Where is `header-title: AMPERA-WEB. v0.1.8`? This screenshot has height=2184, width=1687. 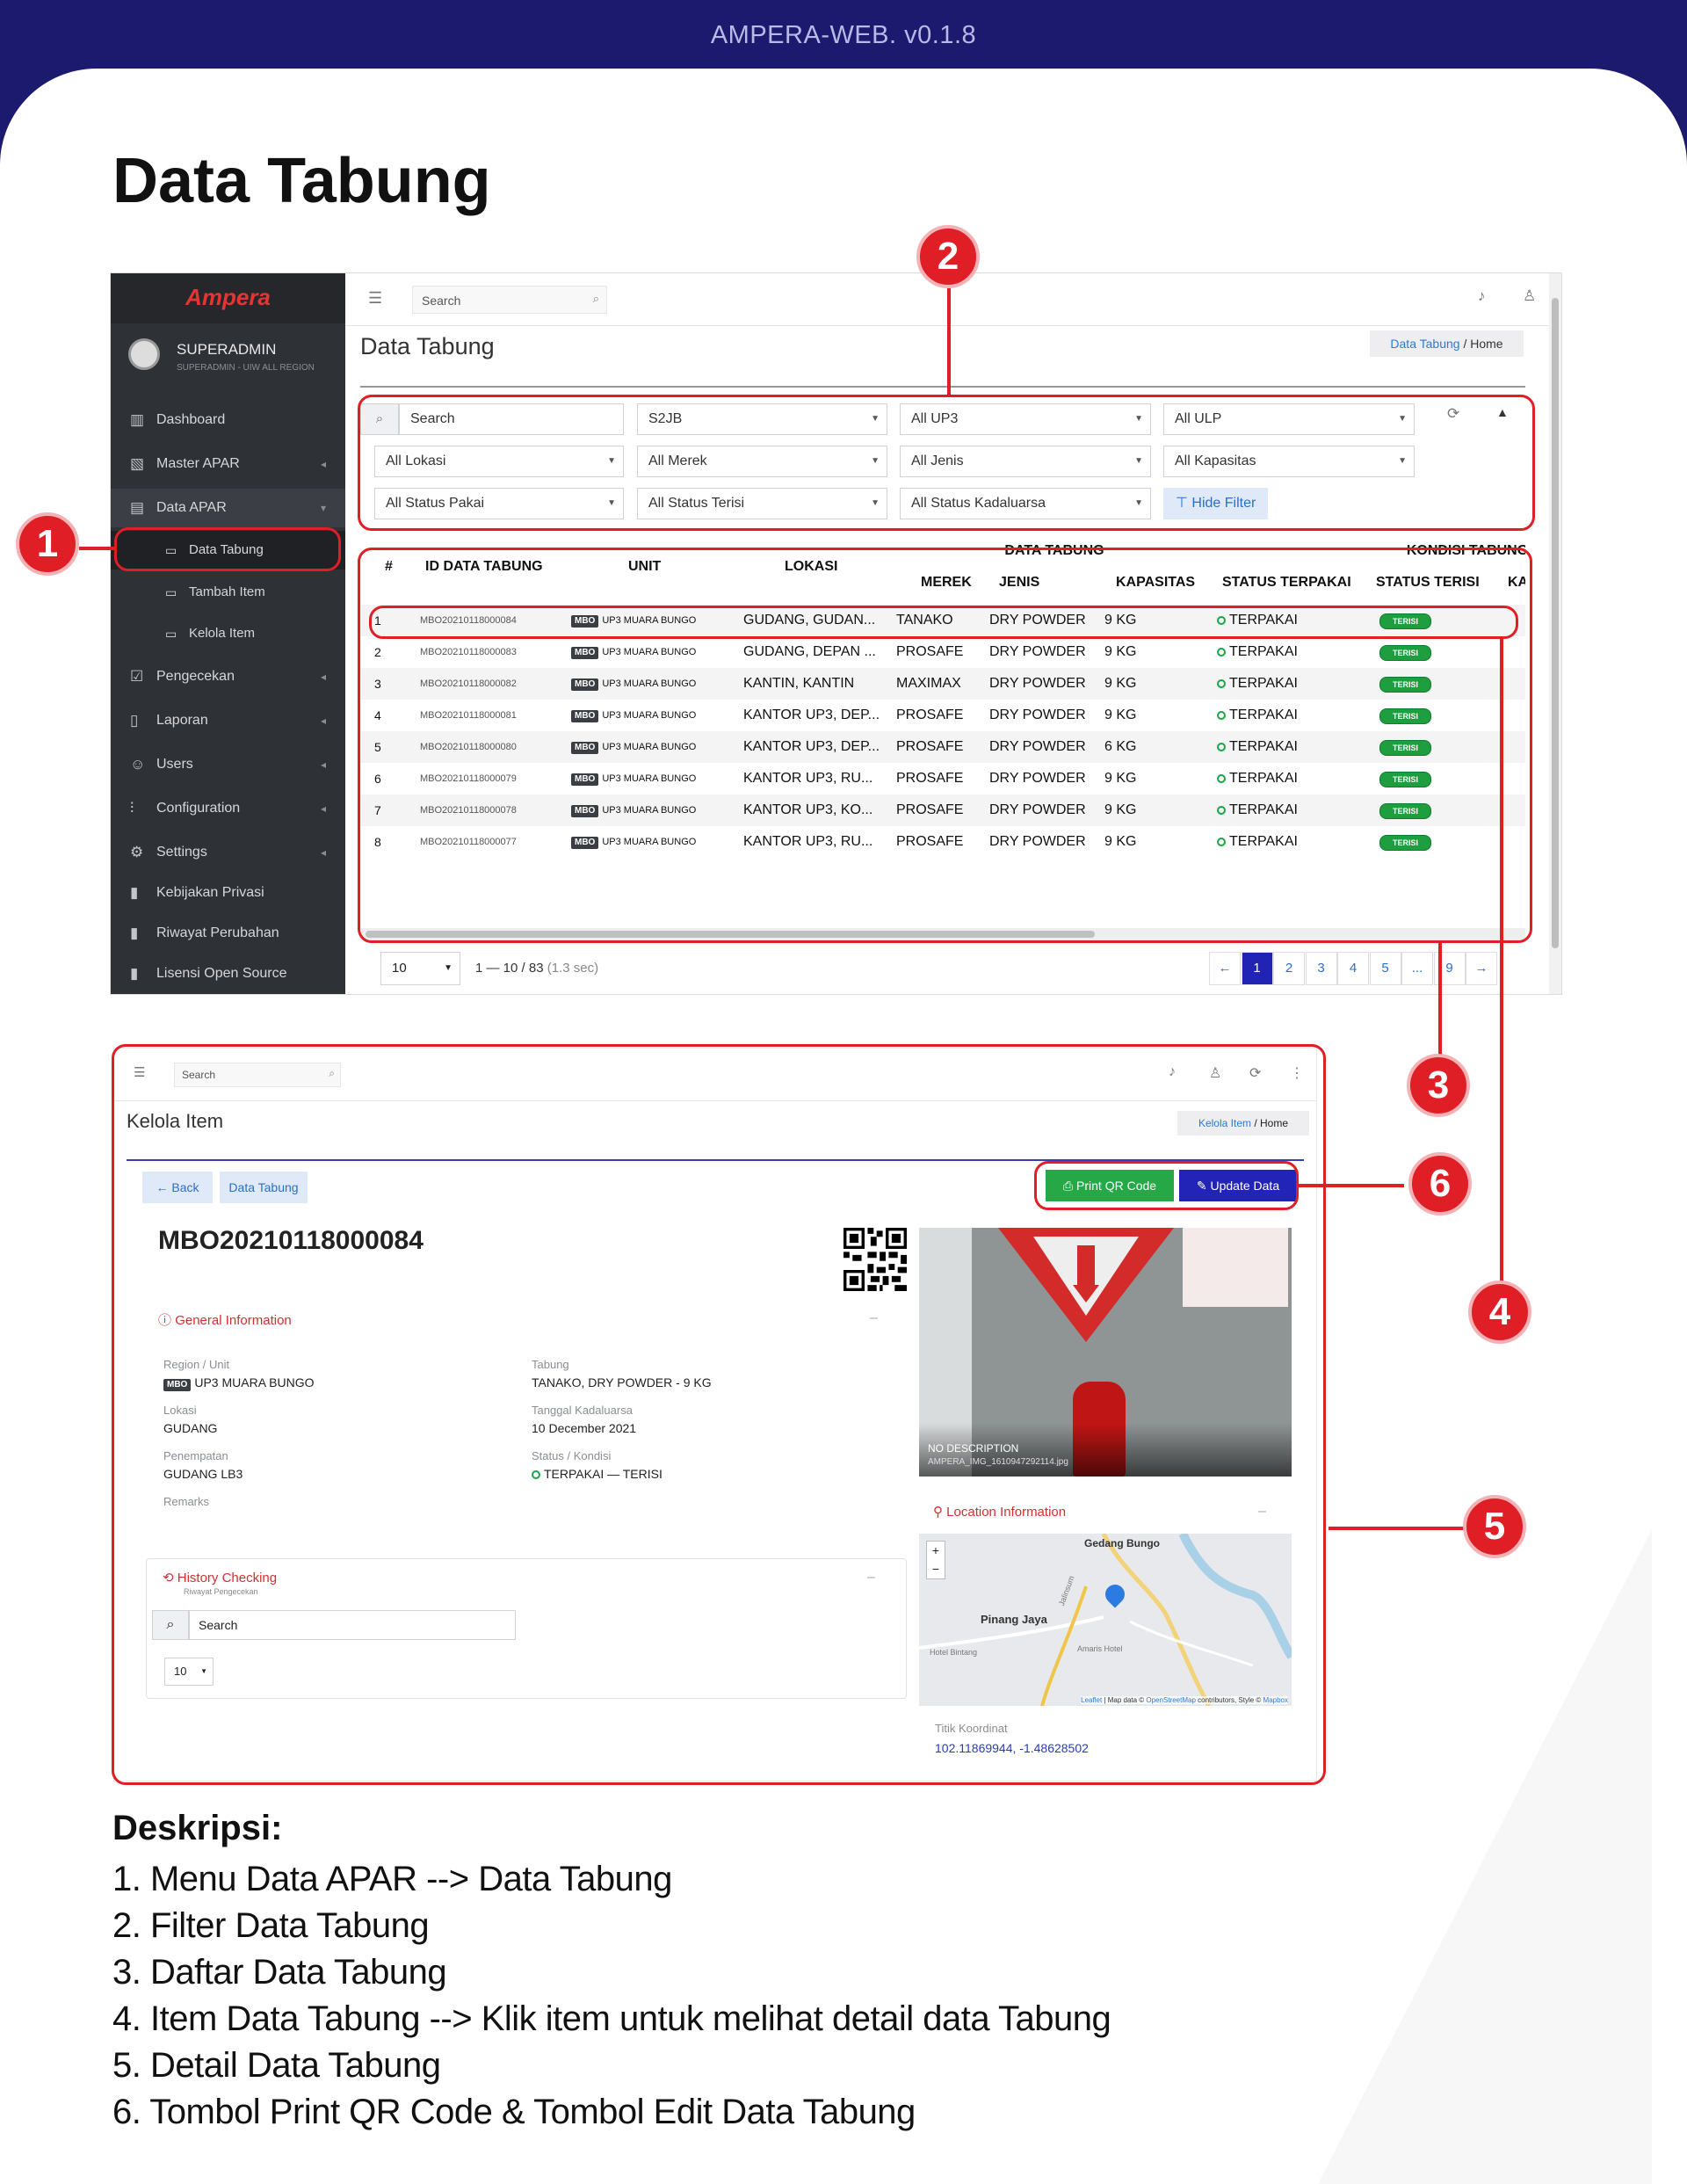 header-title: AMPERA-WEB. v0.1.8 is located at coordinates (843, 35).